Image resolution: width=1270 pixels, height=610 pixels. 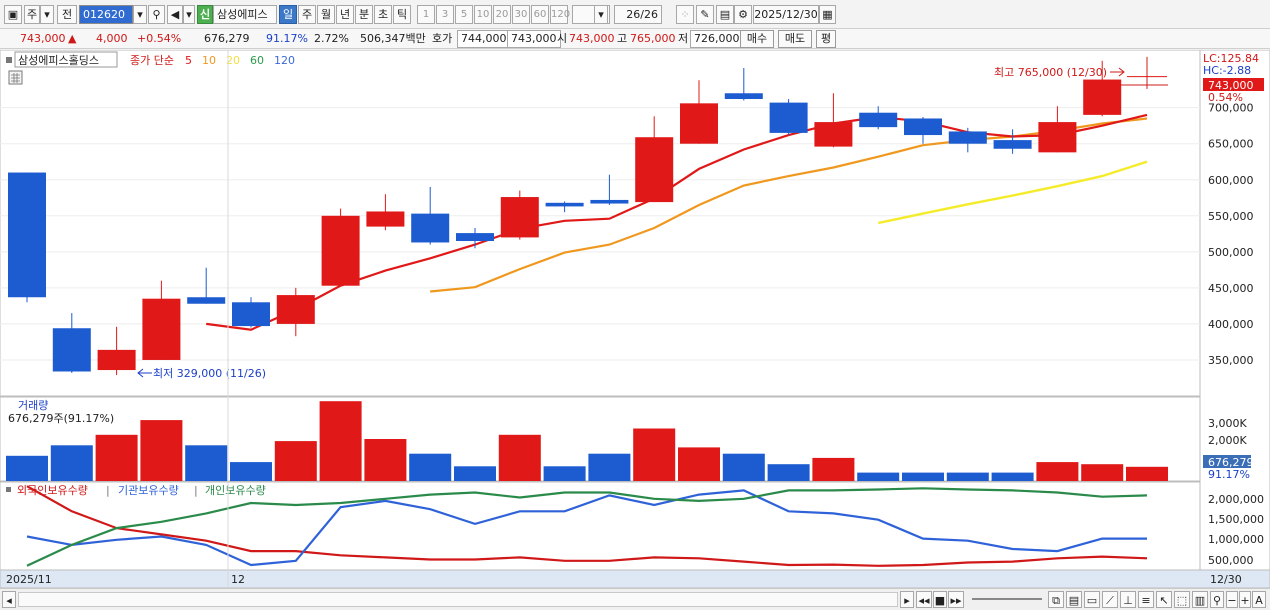 I want to click on open-price: 743,000, so click(x=592, y=38).